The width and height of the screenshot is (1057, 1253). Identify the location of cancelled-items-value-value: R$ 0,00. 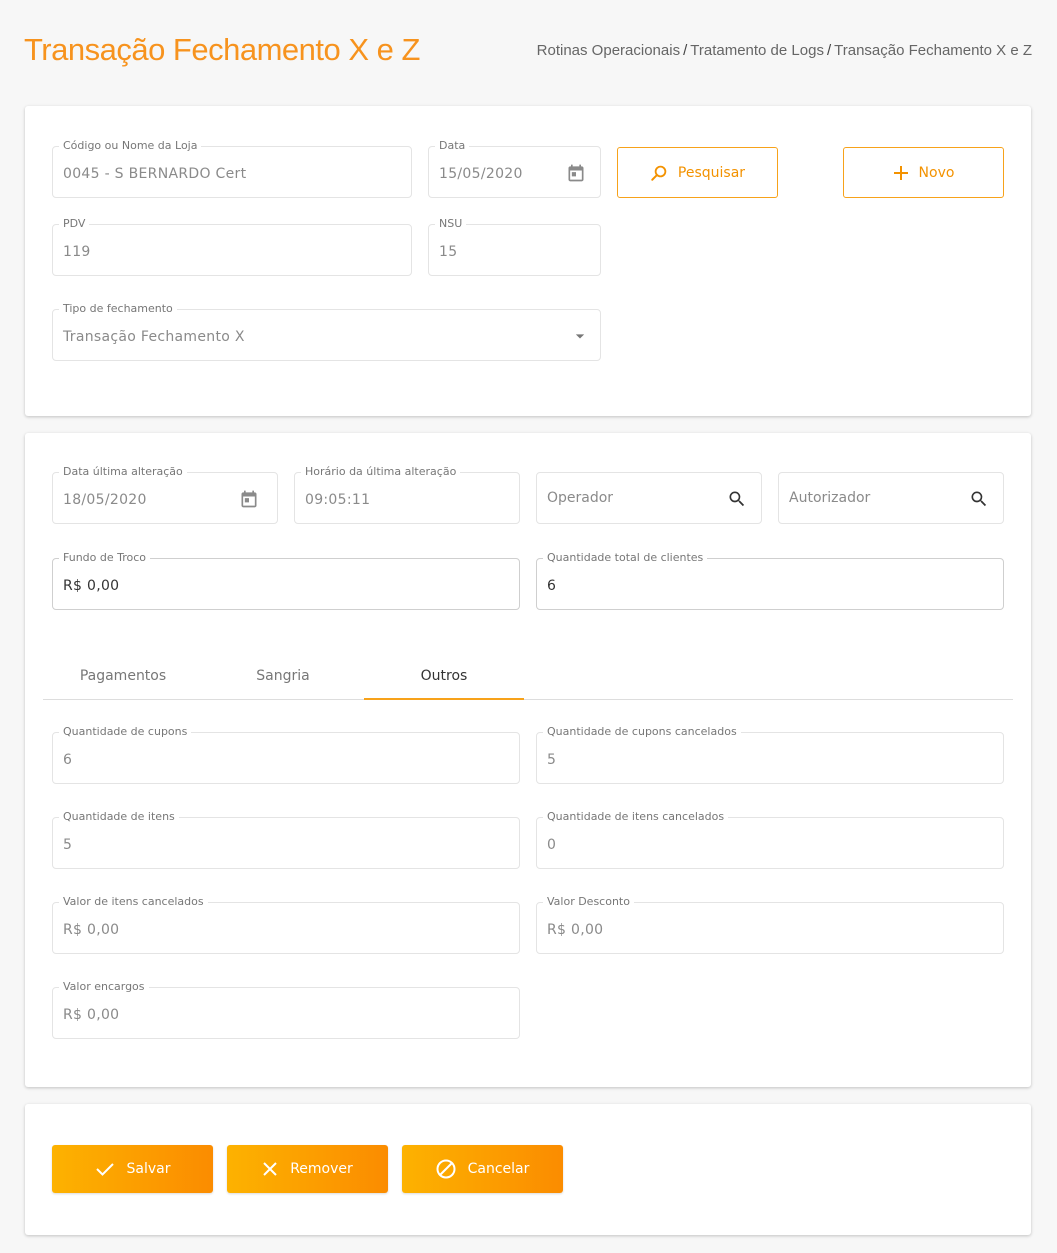
(91, 930).